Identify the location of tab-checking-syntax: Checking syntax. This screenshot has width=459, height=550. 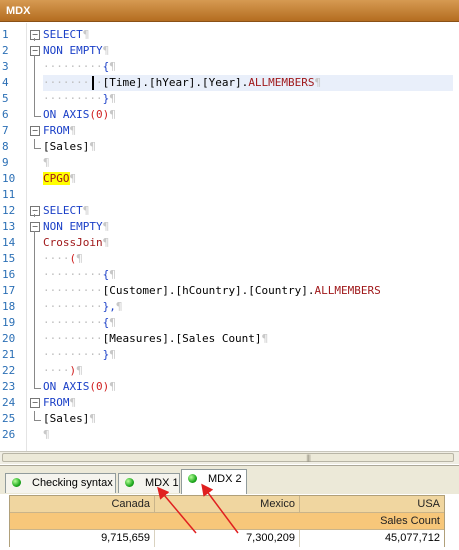
(60, 483).